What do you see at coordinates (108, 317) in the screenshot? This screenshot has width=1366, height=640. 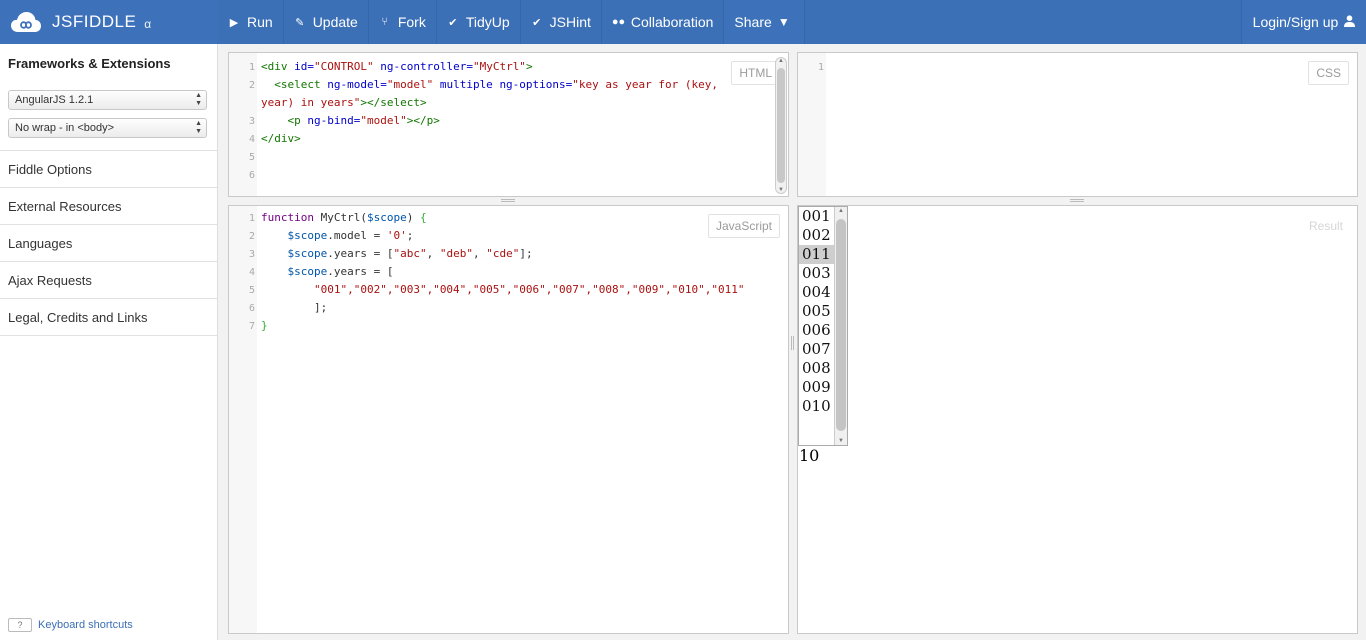 I see `sidebar-item-legal: Legal, Credits and Links` at bounding box center [108, 317].